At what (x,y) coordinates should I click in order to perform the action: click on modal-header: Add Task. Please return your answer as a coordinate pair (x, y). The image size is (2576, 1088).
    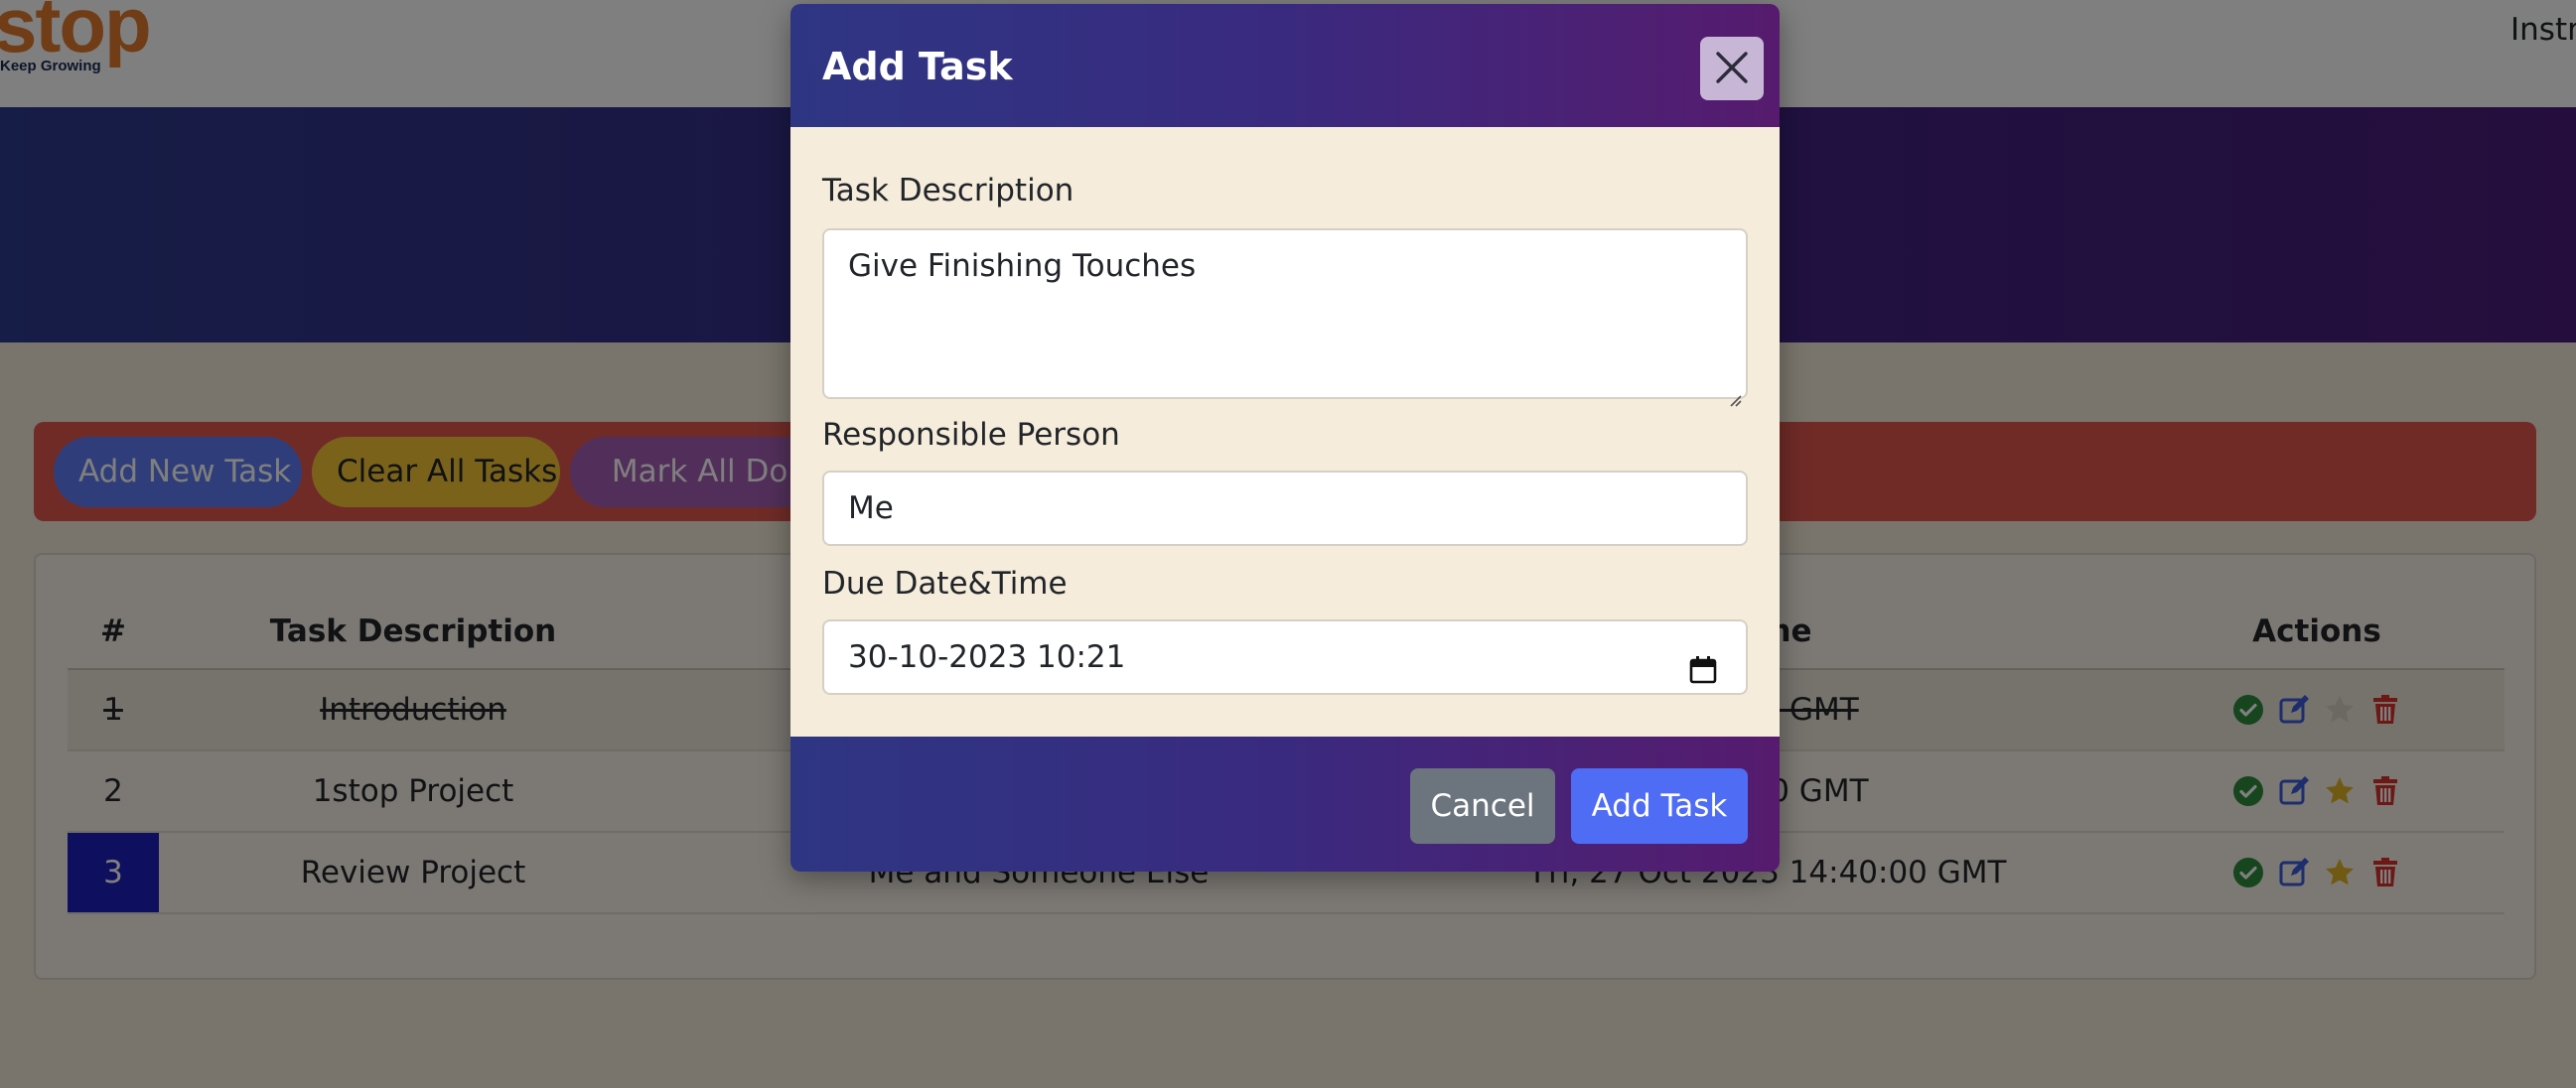
    Looking at the image, I should click on (1285, 65).